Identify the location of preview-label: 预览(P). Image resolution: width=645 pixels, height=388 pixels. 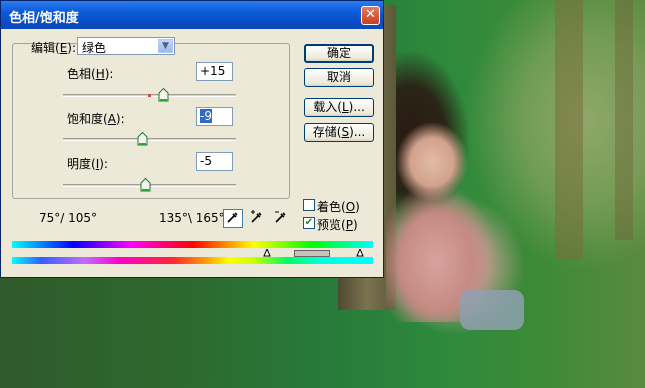
(337, 225).